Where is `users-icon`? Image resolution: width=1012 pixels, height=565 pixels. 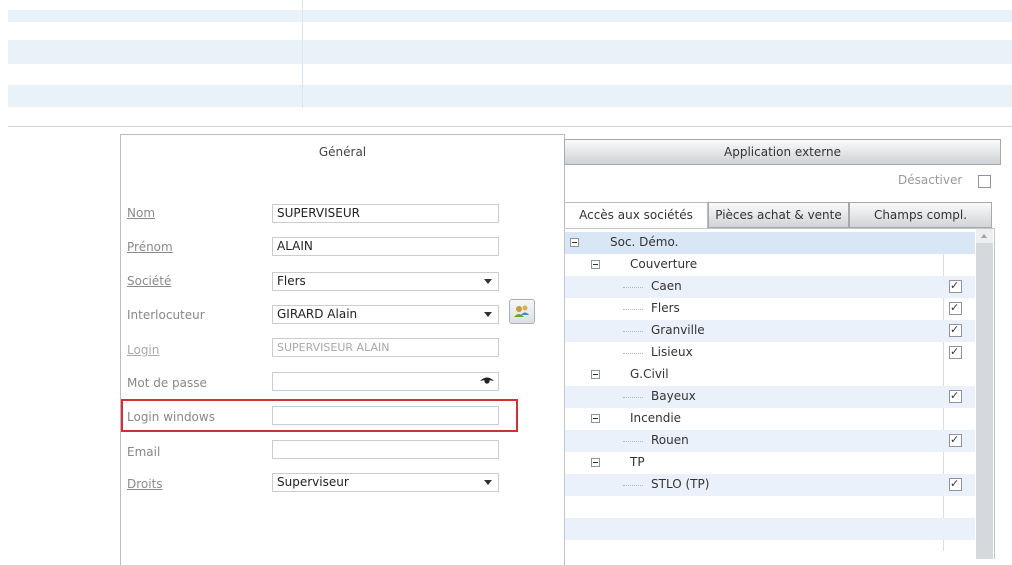 users-icon is located at coordinates (521, 311).